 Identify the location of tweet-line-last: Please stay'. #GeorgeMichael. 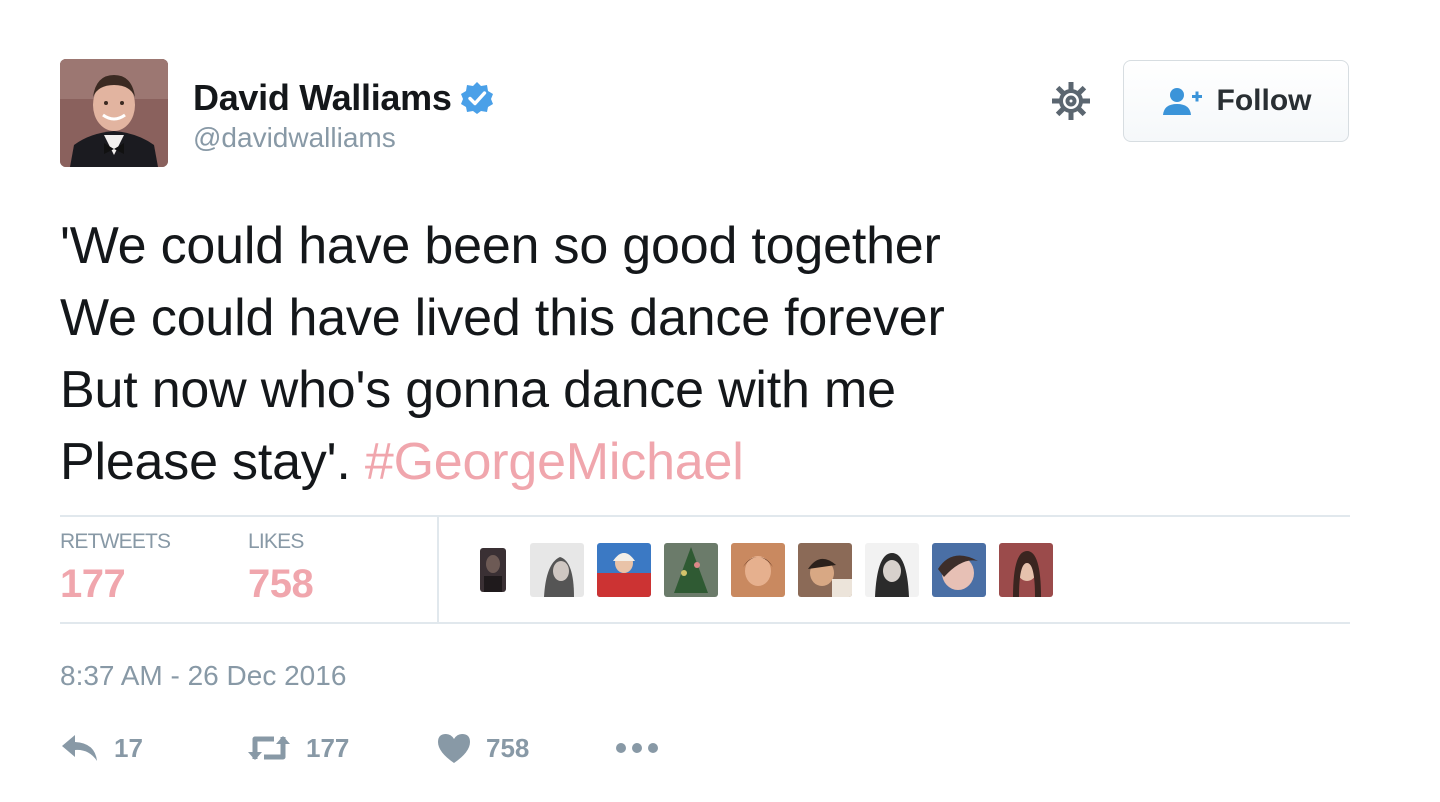
(680, 462).